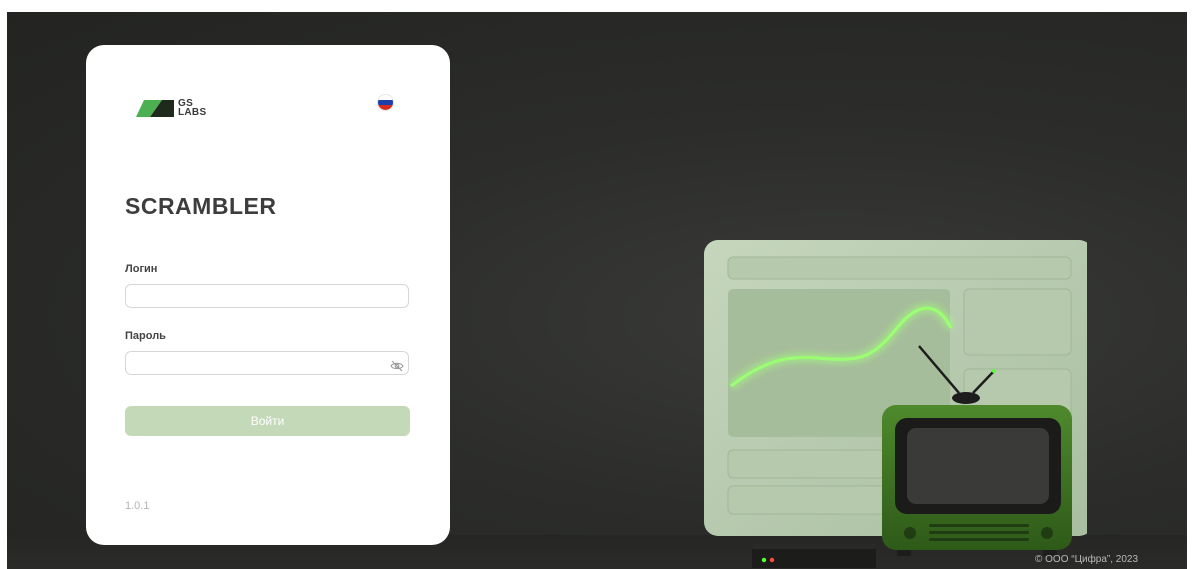 The width and height of the screenshot is (1193, 569). Describe the element at coordinates (201, 206) in the screenshot. I see `app-title: SCRAMBLER` at that location.